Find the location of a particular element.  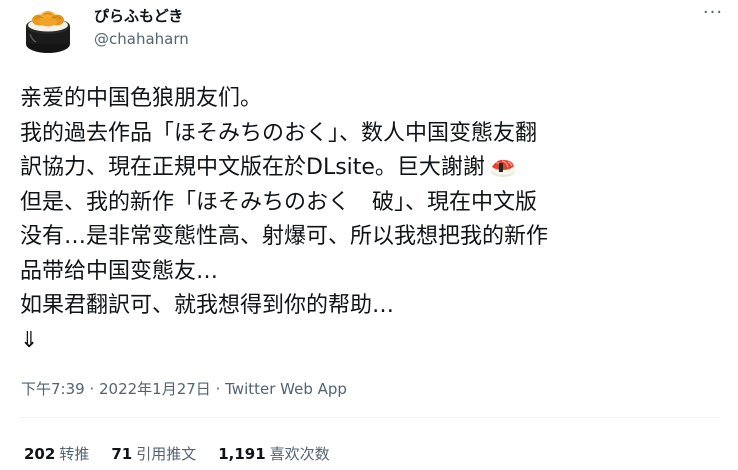

tweet-line: 我的過去作品「ほそみちのおく」、数人中国变態友翻 is located at coordinates (279, 133).